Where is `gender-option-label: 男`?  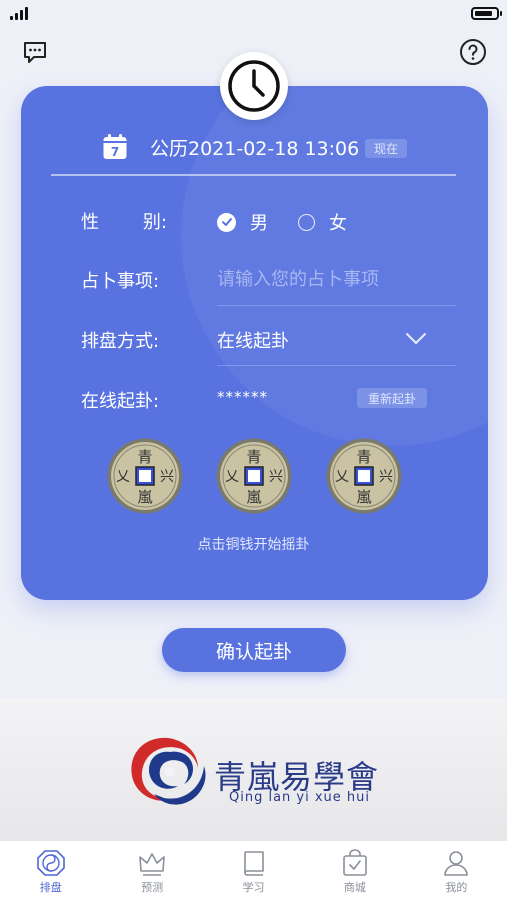
gender-option-label: 男 is located at coordinates (259, 223).